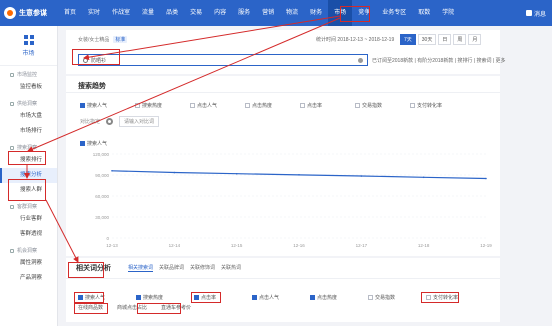 This screenshot has height=326, width=552. I want to click on metric-checkbox: 搜索人气, so click(107, 105).